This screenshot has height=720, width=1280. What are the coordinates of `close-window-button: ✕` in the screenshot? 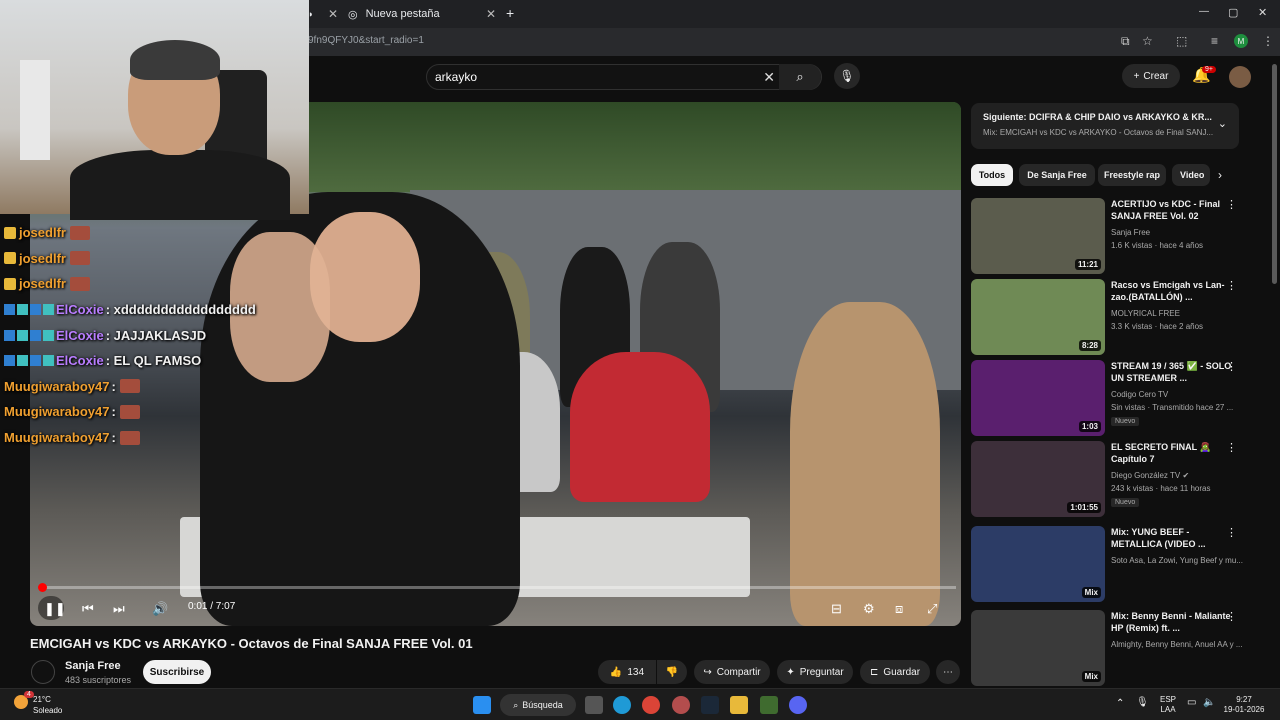 It's located at (1262, 12).